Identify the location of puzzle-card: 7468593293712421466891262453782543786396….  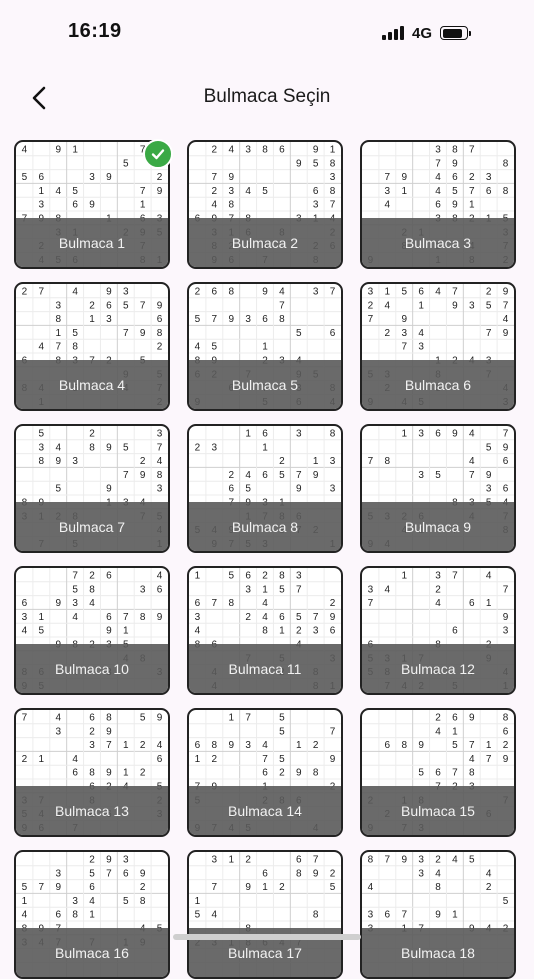
(92, 772).